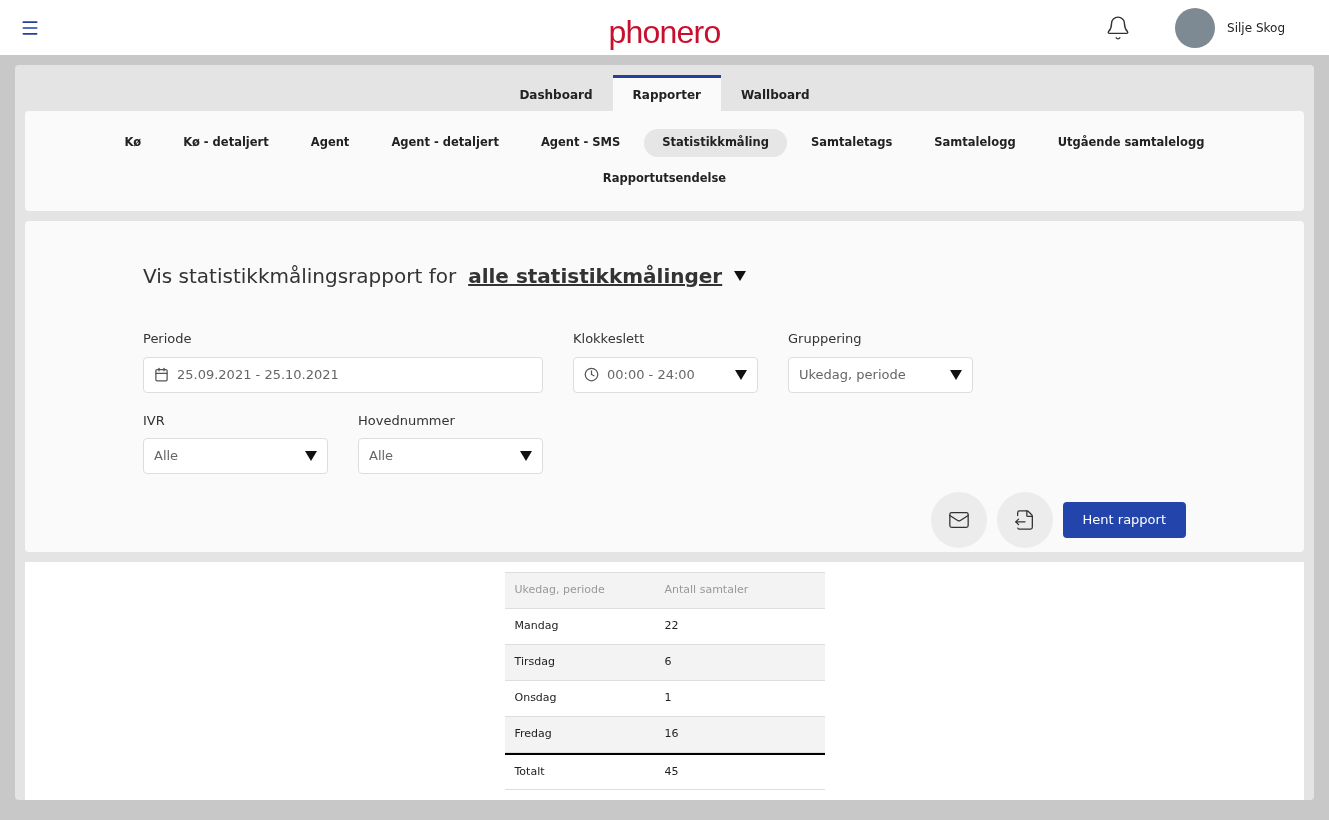 The image size is (1329, 820). What do you see at coordinates (1195, 27) in the screenshot?
I see `avatar` at bounding box center [1195, 27].